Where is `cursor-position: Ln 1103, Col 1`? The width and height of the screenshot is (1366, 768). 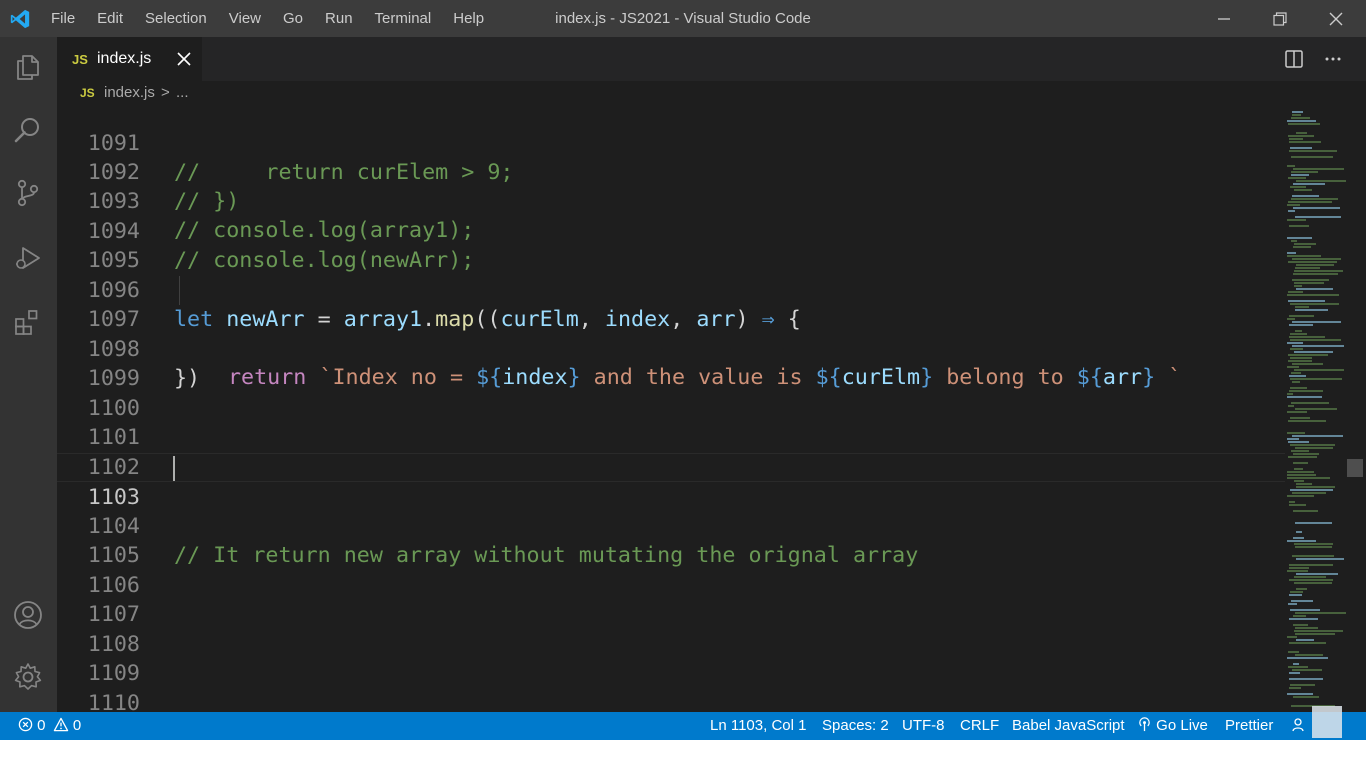
cursor-position: Ln 1103, Col 1 is located at coordinates (758, 726).